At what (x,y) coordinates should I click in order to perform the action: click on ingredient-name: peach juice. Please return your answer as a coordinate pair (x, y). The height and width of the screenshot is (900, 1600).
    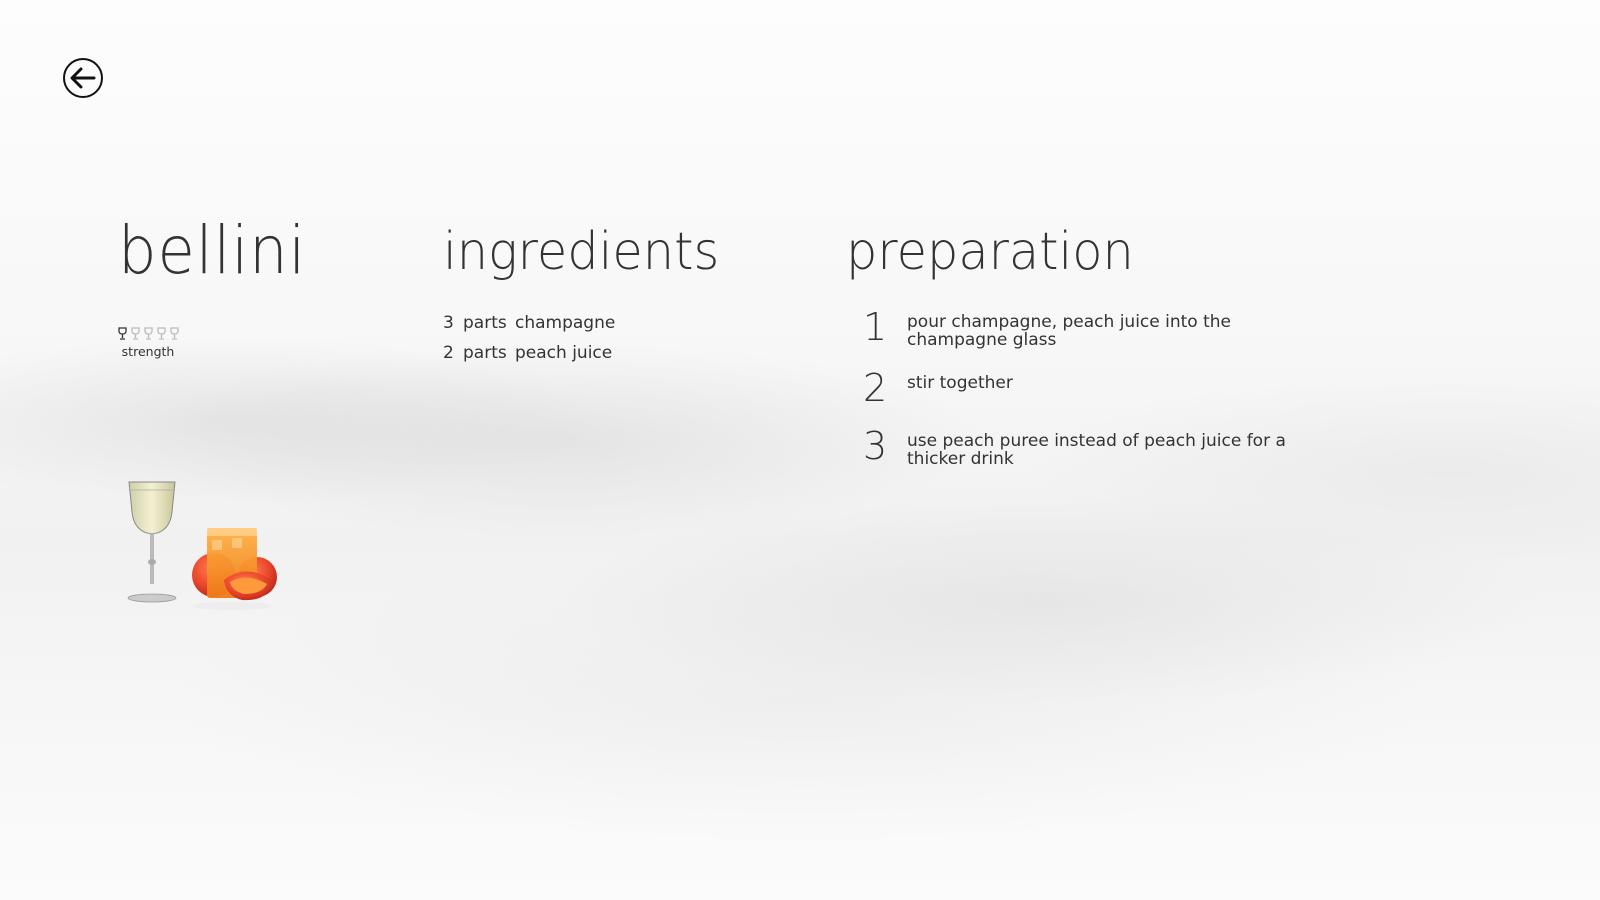
    Looking at the image, I should click on (564, 353).